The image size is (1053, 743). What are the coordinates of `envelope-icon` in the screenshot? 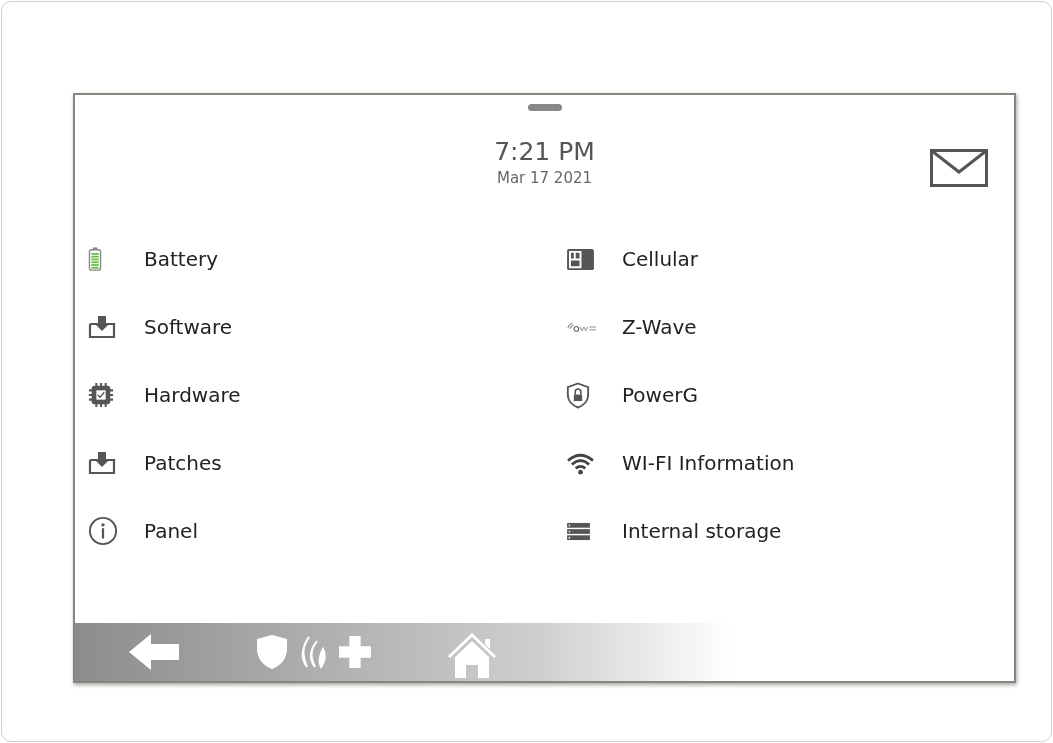 It's located at (959, 168).